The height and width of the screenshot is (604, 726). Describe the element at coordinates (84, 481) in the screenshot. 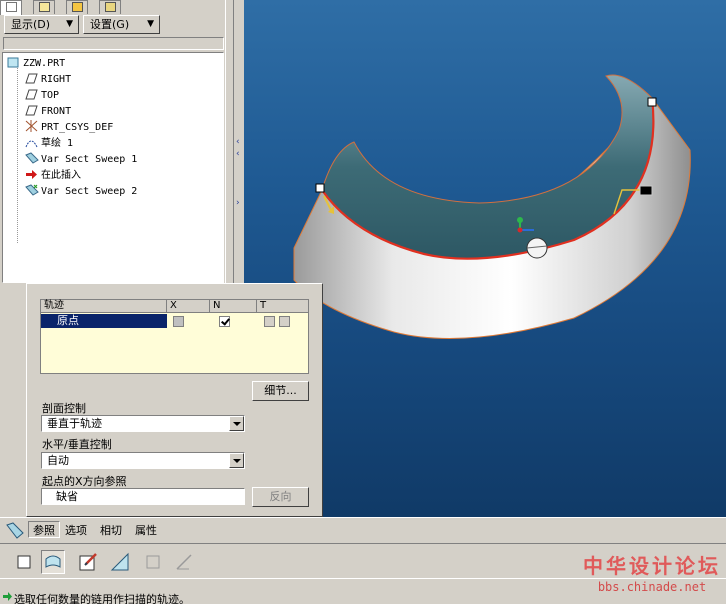

I see `x-reference-label: 起点的X方向参照` at that location.